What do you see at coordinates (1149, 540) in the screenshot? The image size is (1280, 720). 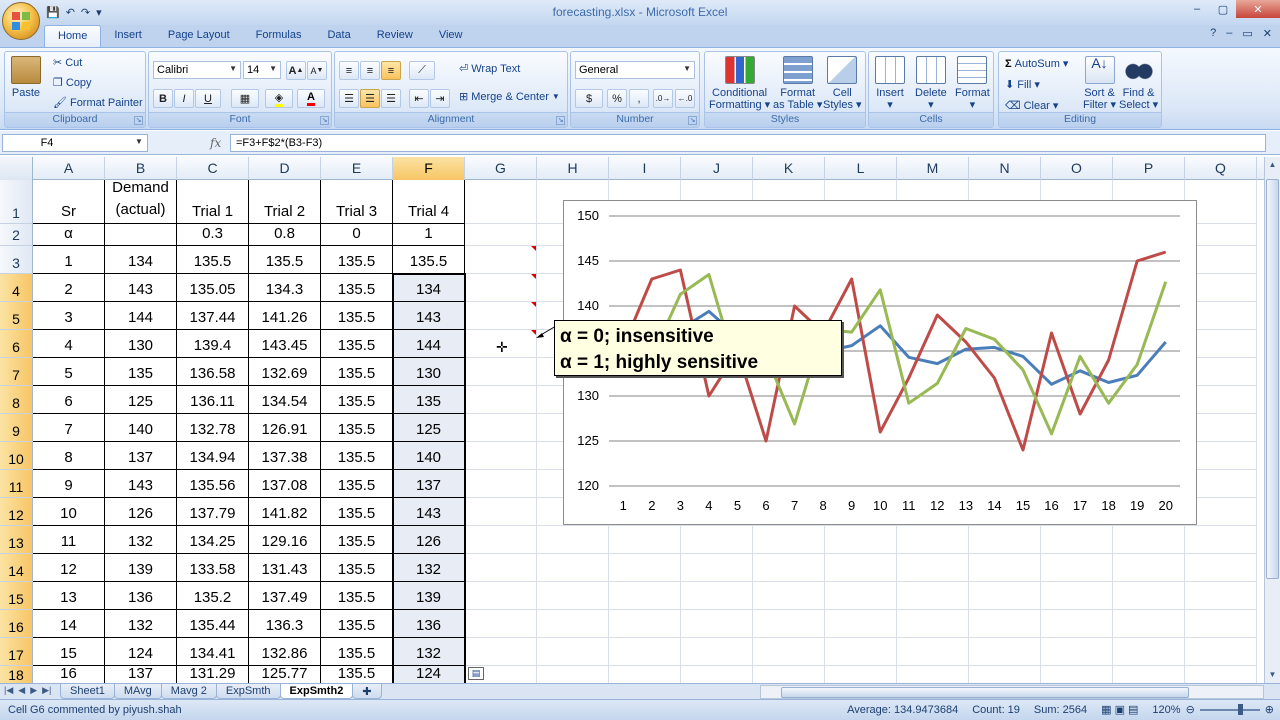 I see `cell-p13` at bounding box center [1149, 540].